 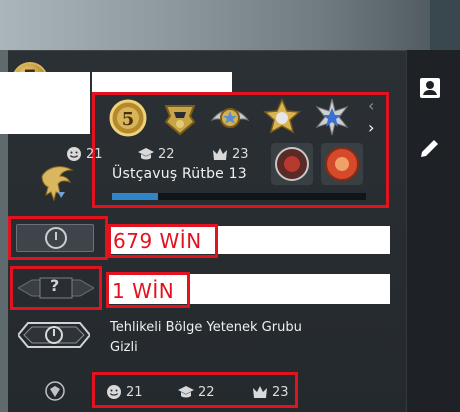 I want to click on skill-group-value: Gizli, so click(x=124, y=347).